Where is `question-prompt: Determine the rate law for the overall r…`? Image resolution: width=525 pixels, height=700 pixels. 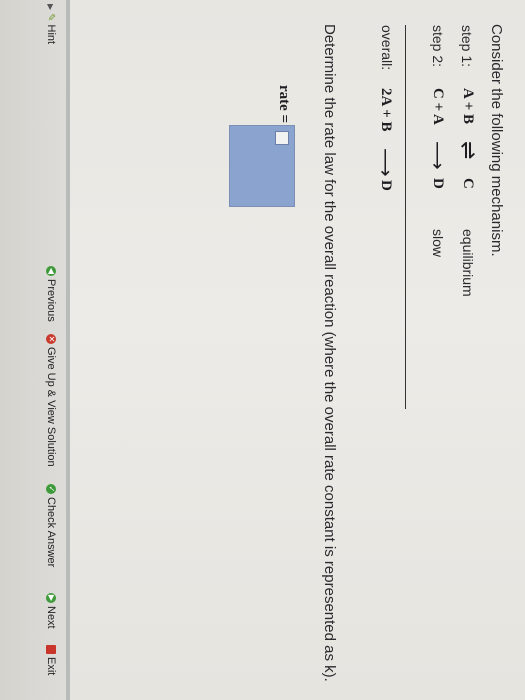
question-prompt: Determine the rate law for the overall r… is located at coordinates (329, 353).